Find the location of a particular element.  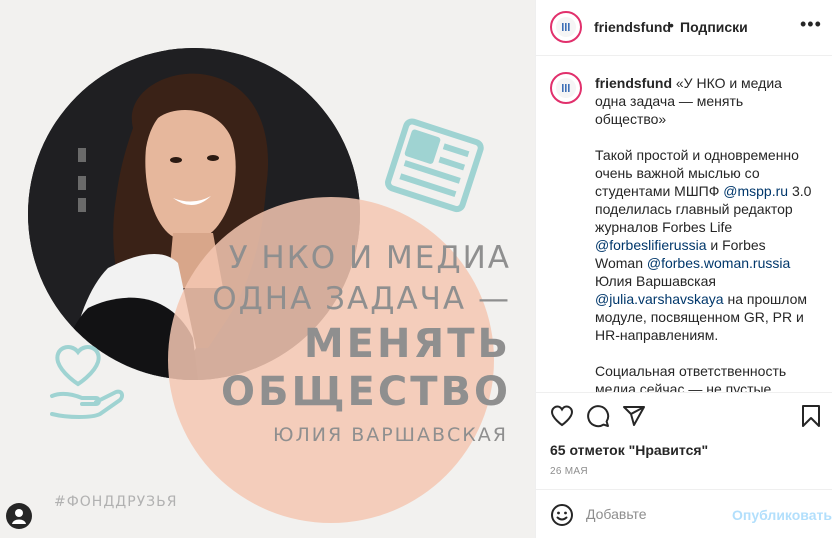

tagged-user-icon is located at coordinates (19, 516).